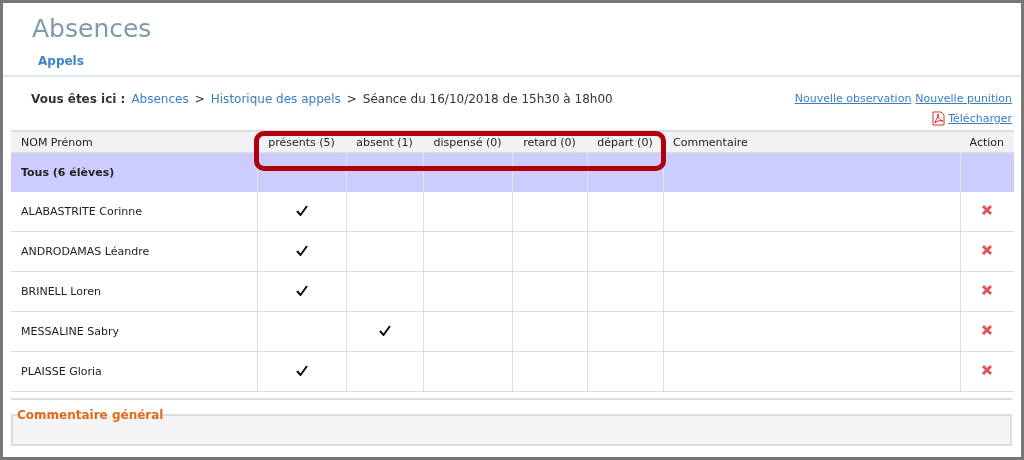 The width and height of the screenshot is (1024, 460). What do you see at coordinates (511, 427) in the screenshot?
I see `comment-field: Commentaire général` at bounding box center [511, 427].